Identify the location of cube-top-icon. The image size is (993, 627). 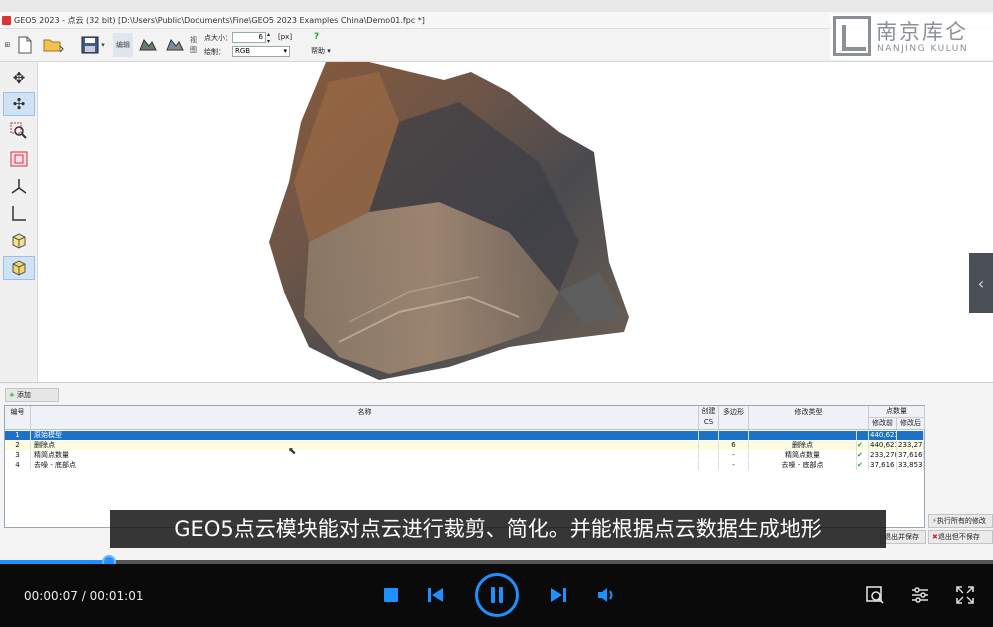
(19, 241).